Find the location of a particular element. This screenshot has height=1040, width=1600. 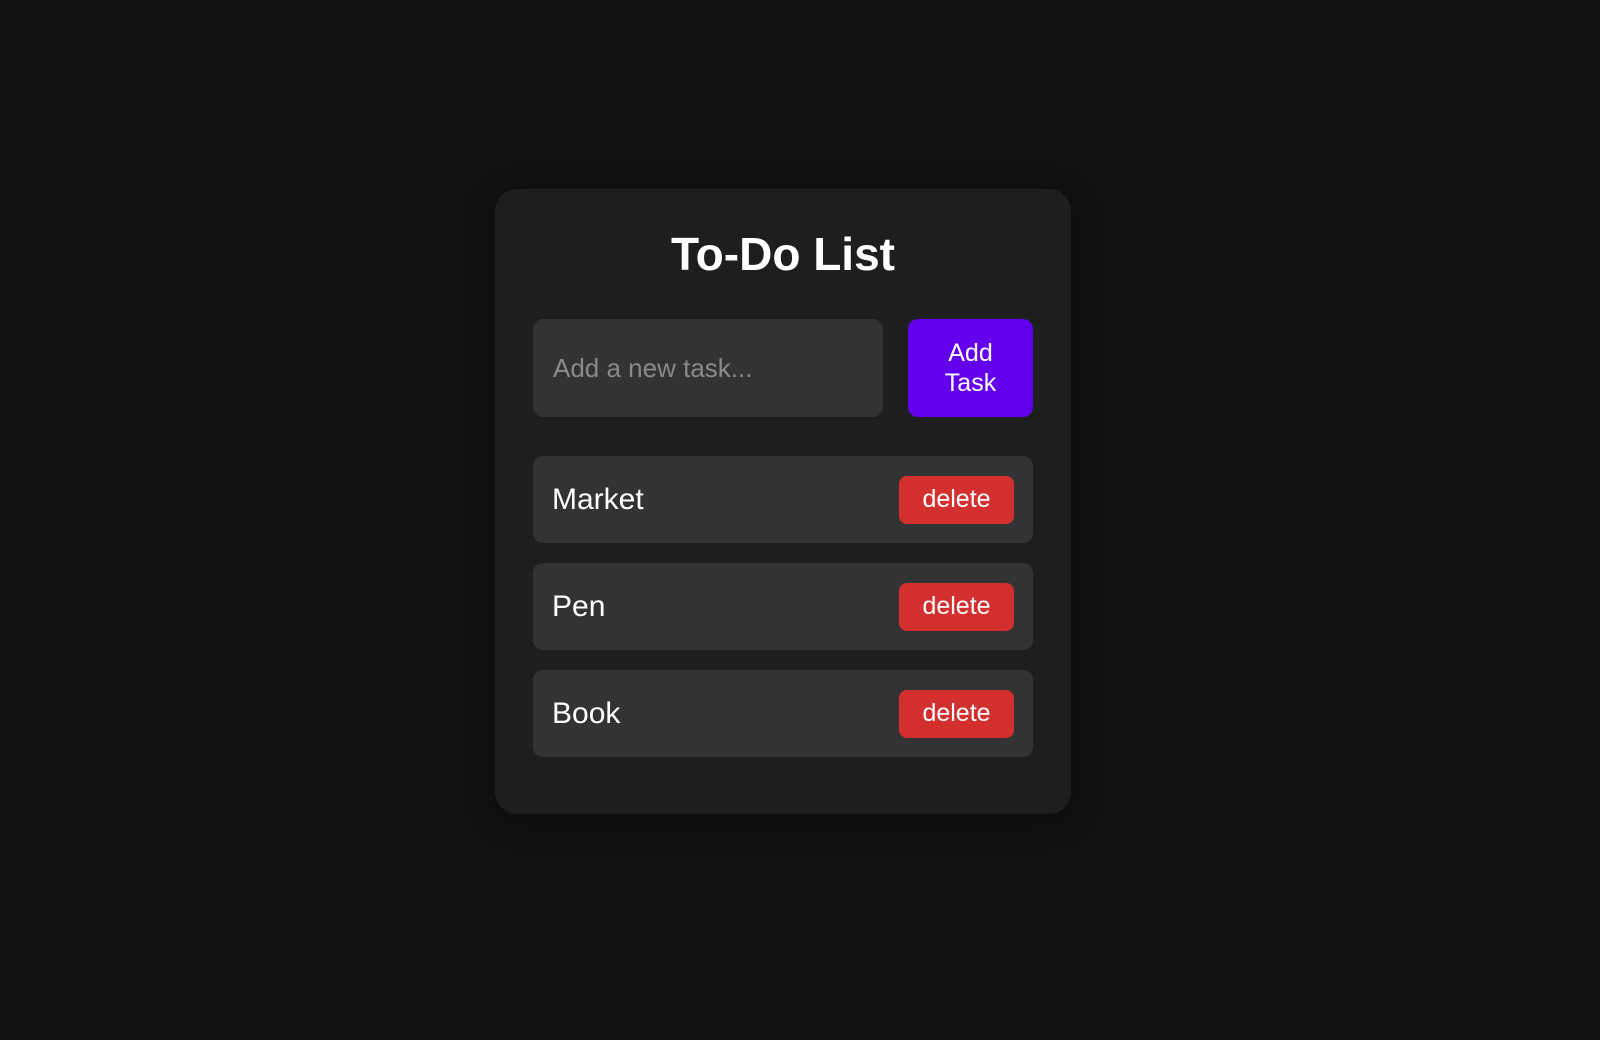

task-item: Market delete is located at coordinates (783, 499).